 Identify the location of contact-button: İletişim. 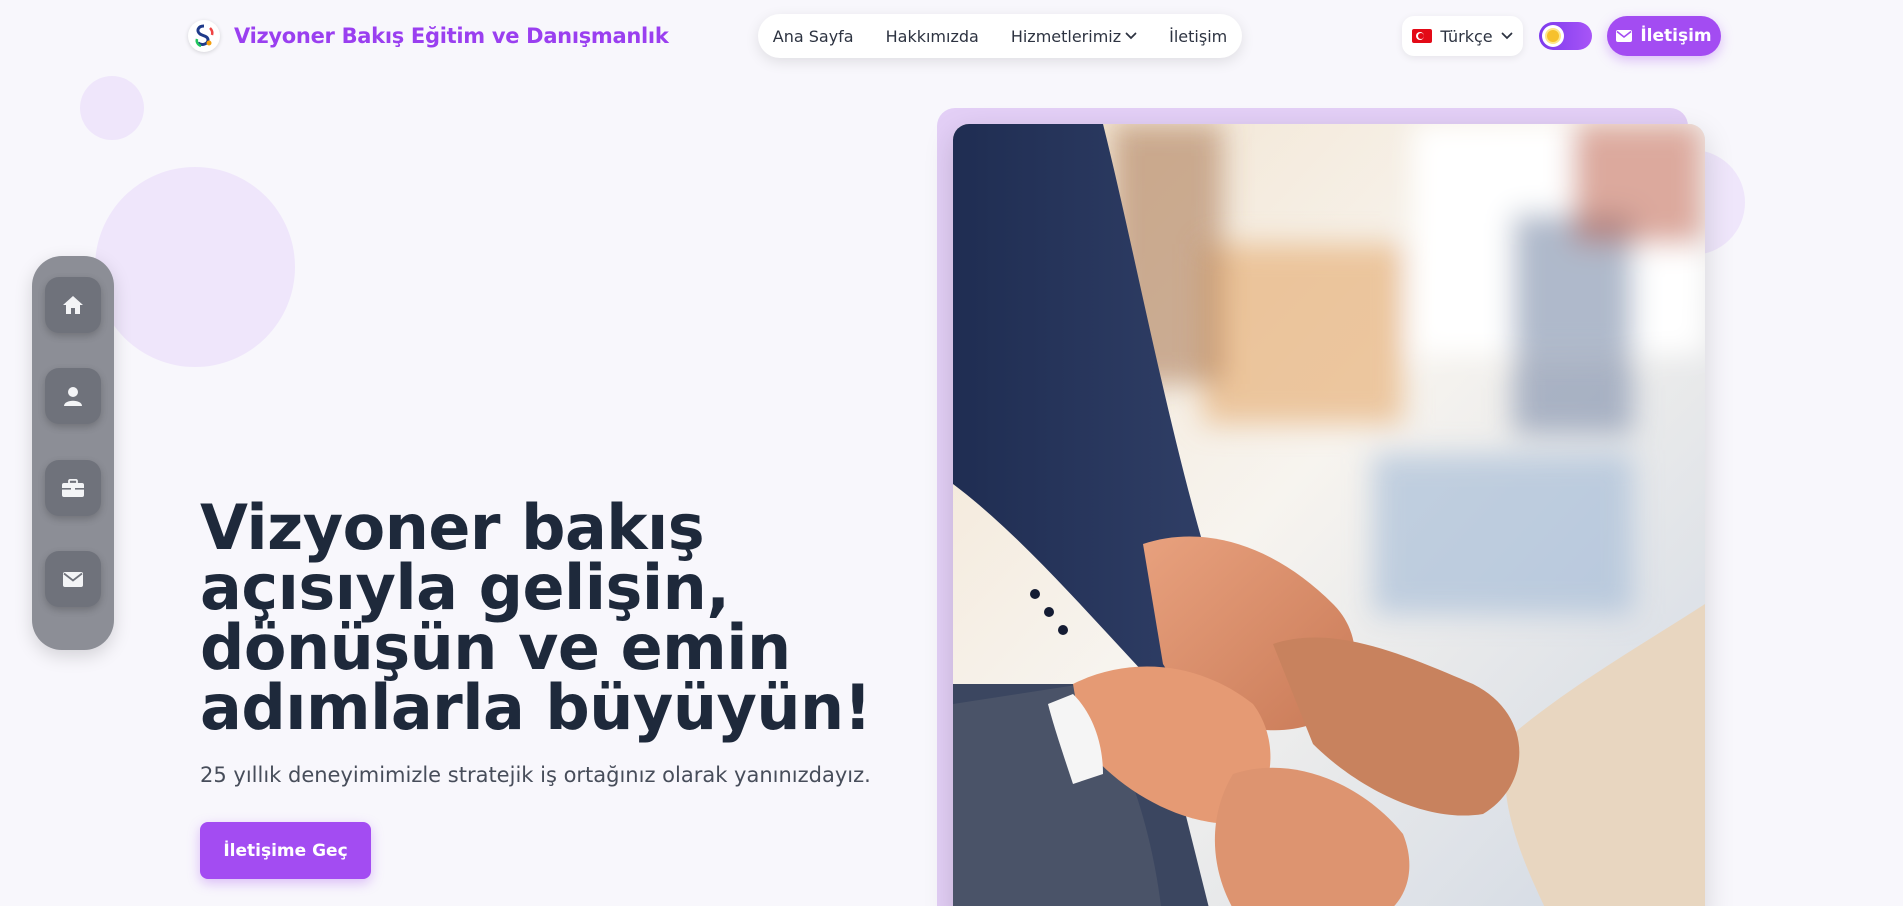
(1664, 36).